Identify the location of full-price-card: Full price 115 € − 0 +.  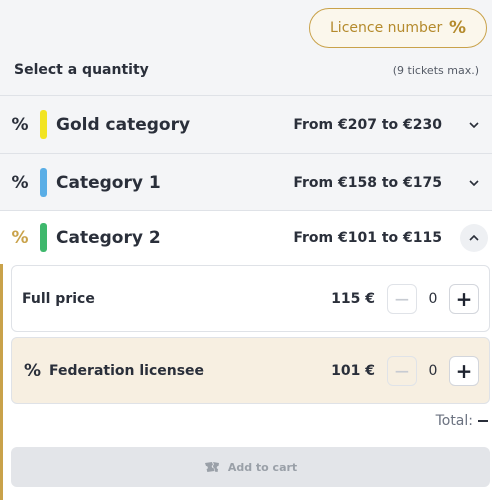
(250, 298).